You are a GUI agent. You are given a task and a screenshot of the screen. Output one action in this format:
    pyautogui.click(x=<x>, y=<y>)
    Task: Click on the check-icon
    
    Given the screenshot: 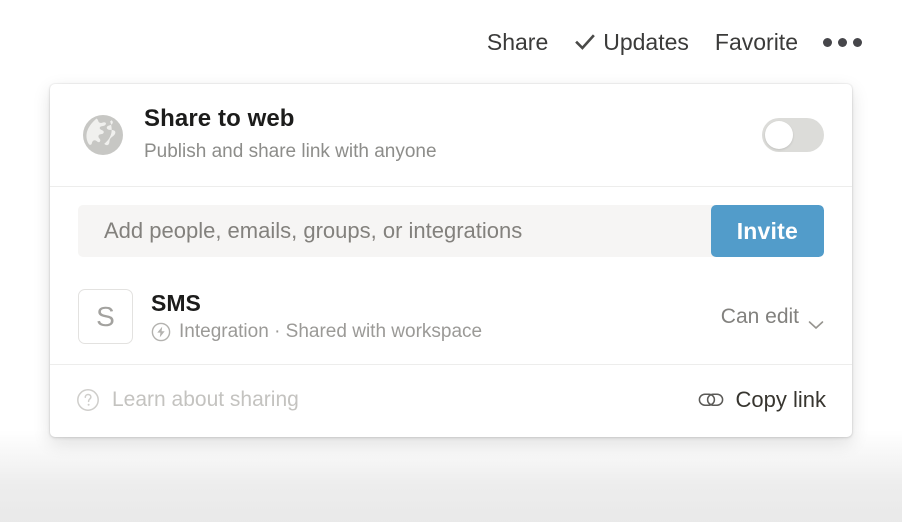 What is the action you would take?
    pyautogui.click(x=585, y=42)
    